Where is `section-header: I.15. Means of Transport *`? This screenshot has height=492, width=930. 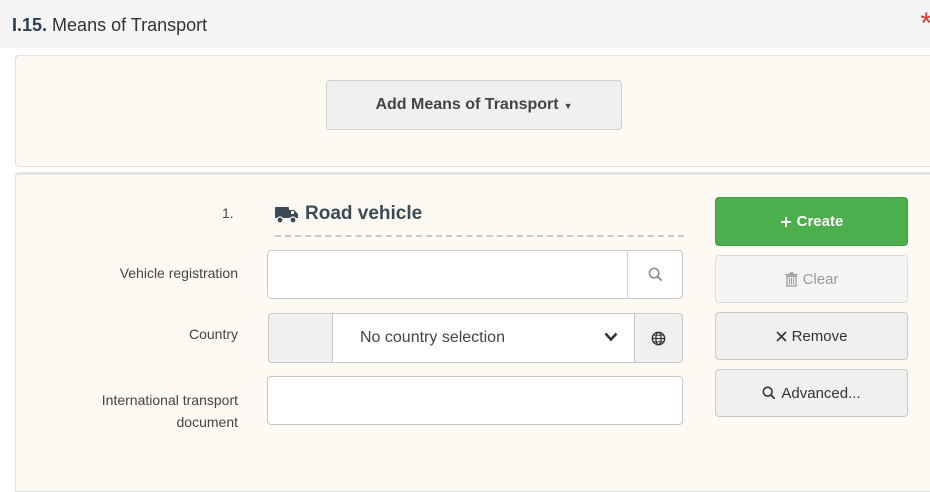
section-header: I.15. Means of Transport * is located at coordinates (465, 24).